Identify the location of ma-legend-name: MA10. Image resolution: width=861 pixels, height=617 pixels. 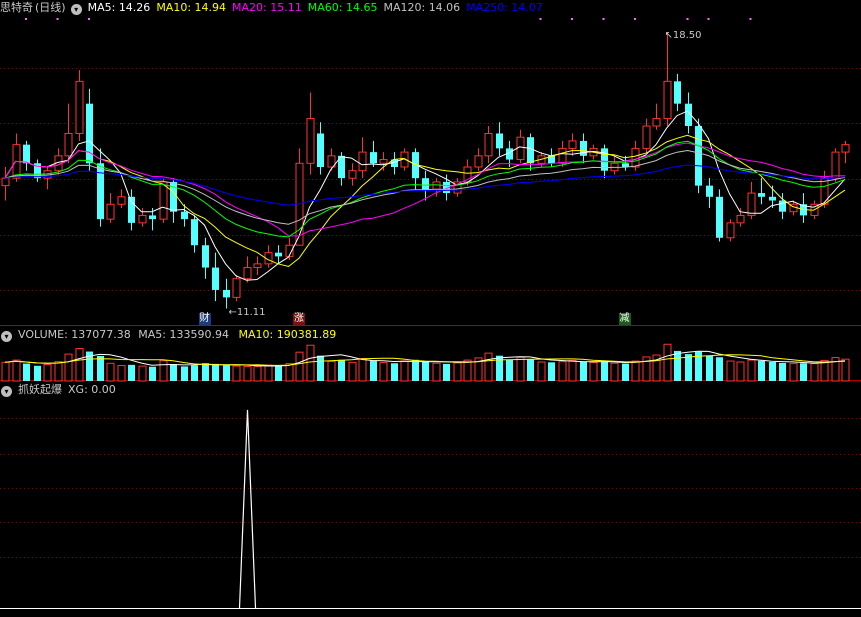
(172, 7).